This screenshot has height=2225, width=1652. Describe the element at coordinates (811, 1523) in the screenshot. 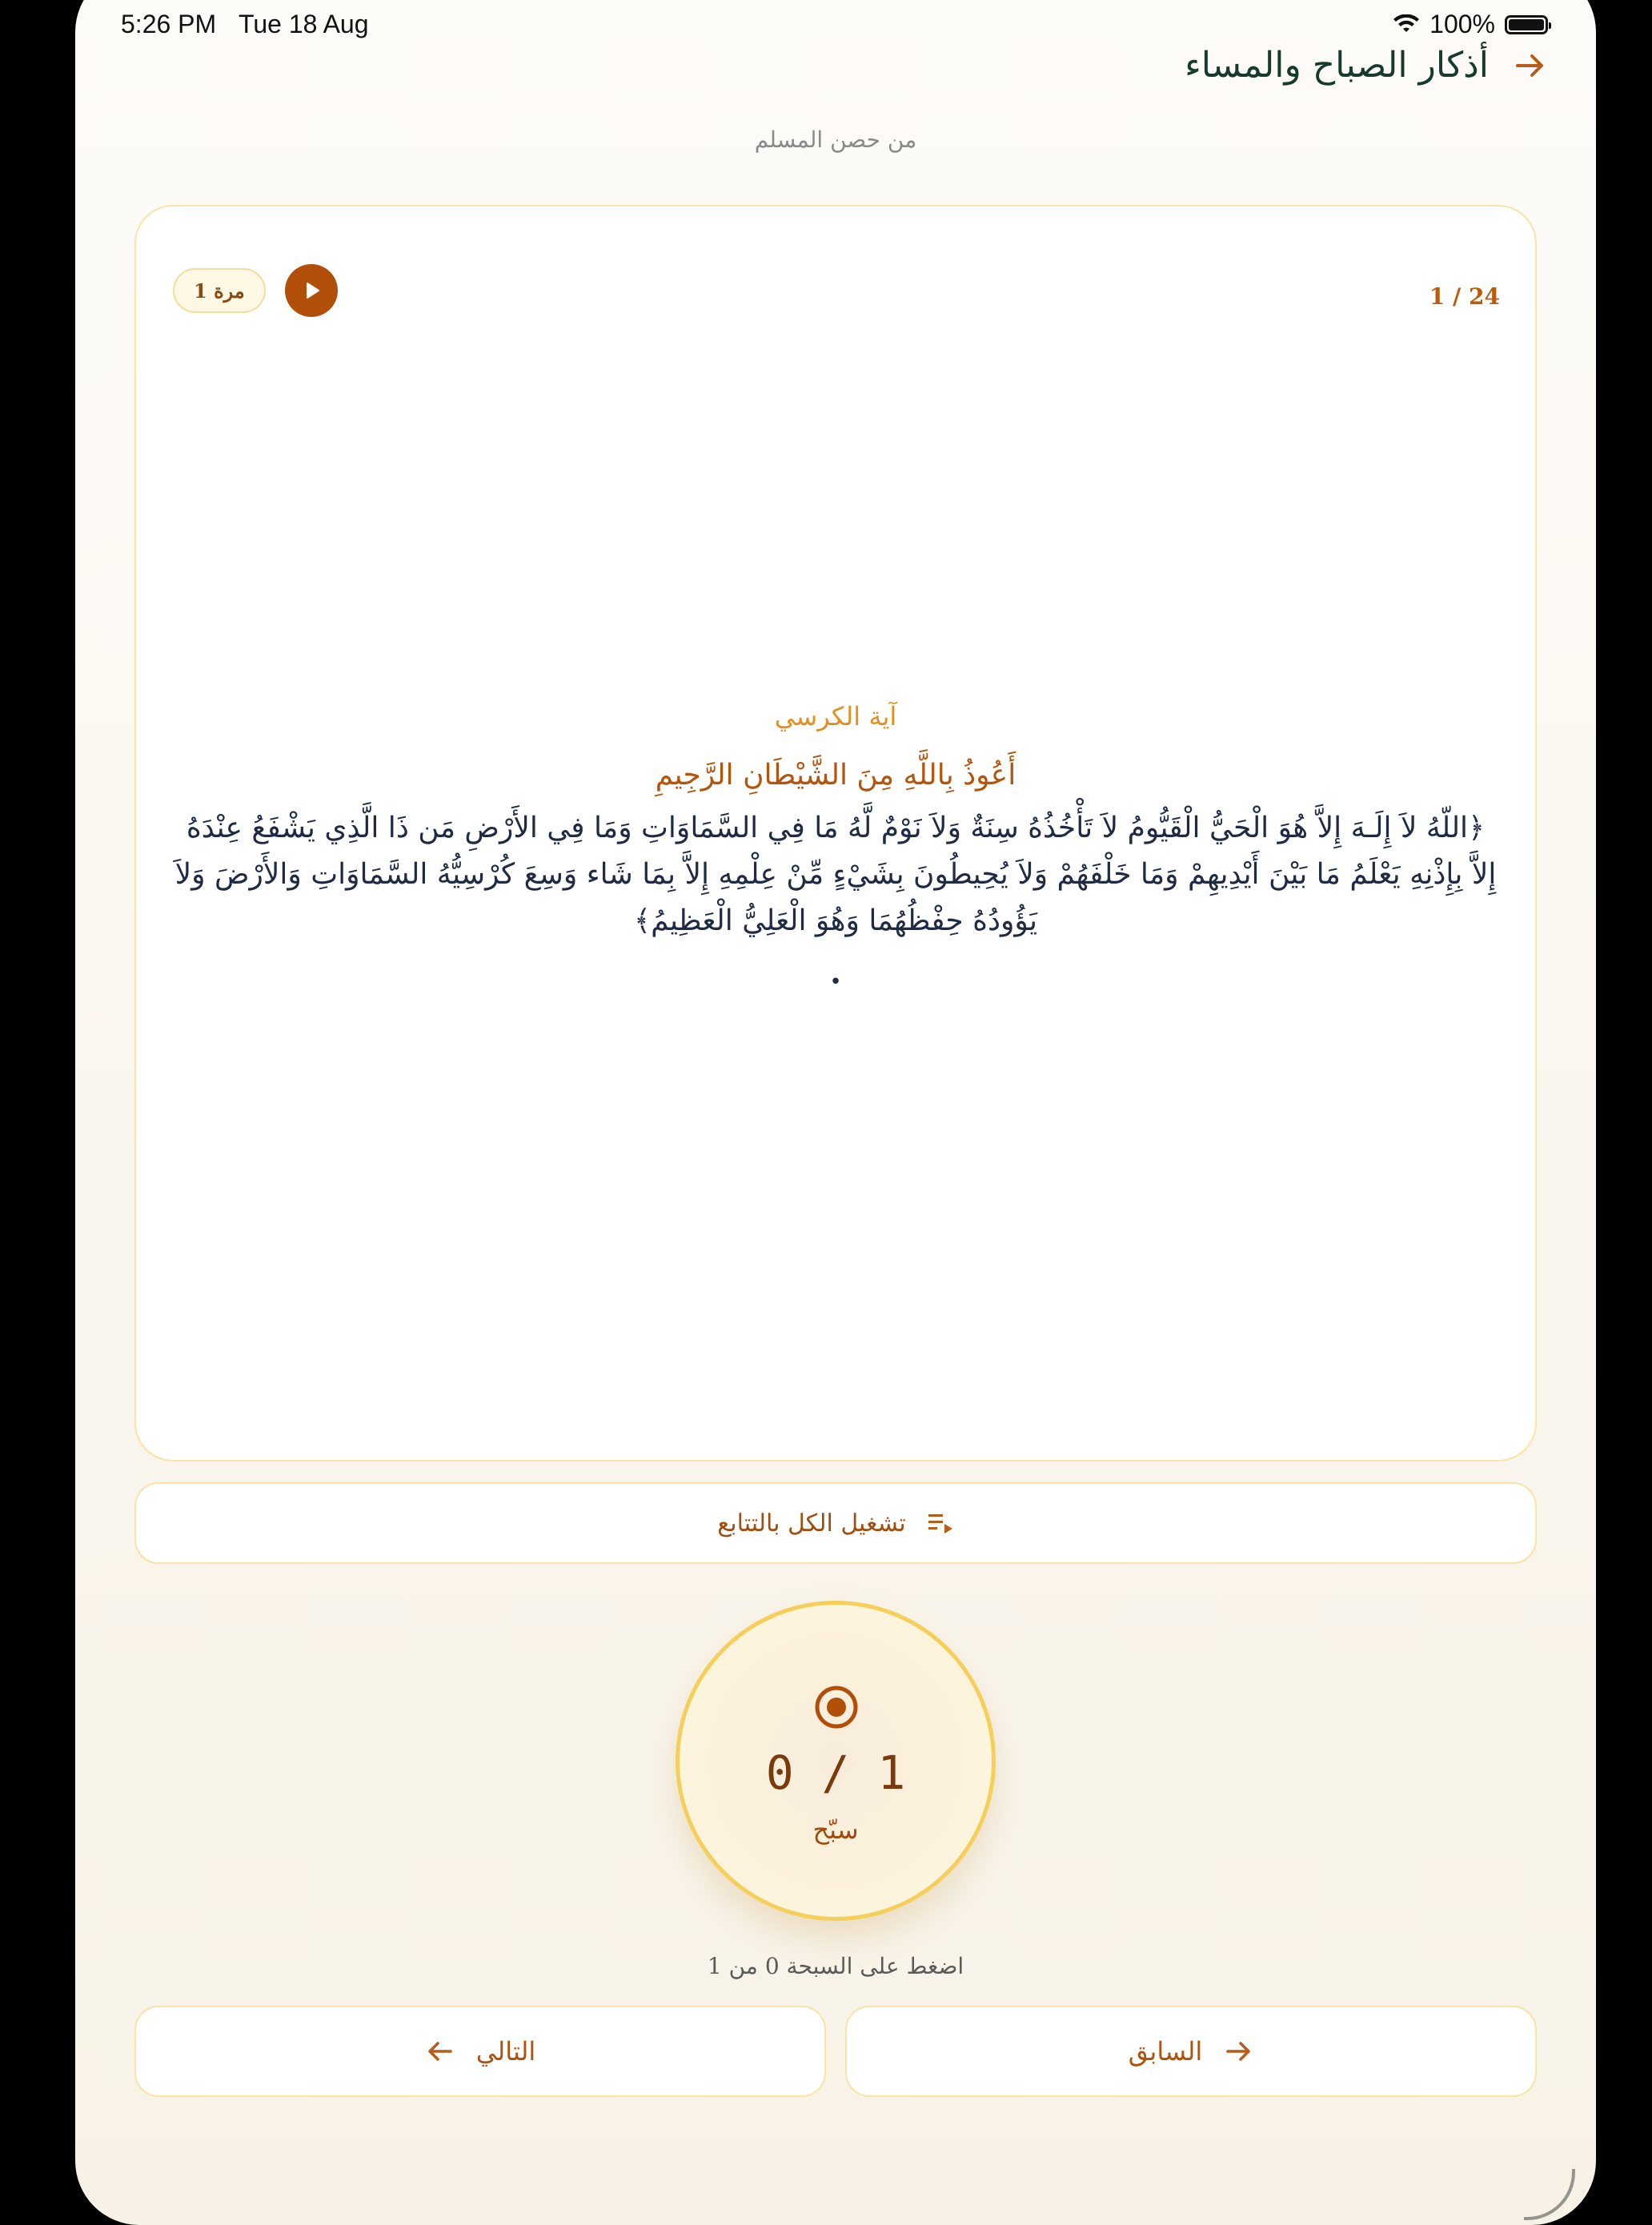

I see `play-all-label: تشغيل الكل بالتتابع` at that location.